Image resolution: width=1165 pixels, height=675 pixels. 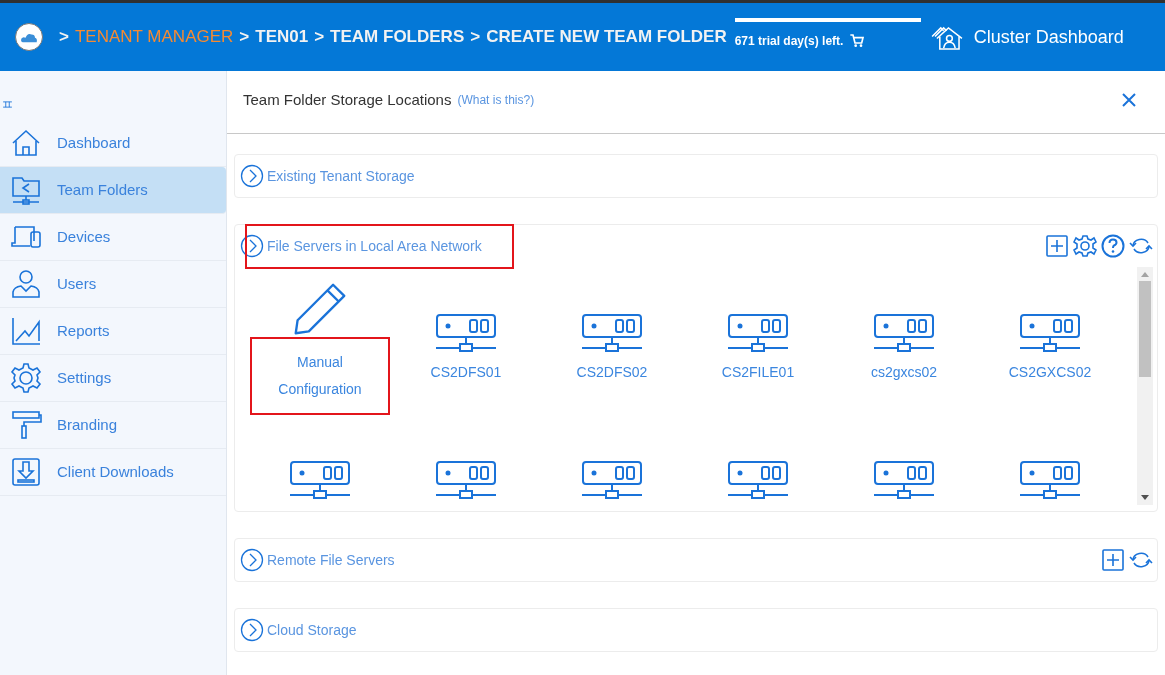 I want to click on user-icon, so click(x=26, y=284).